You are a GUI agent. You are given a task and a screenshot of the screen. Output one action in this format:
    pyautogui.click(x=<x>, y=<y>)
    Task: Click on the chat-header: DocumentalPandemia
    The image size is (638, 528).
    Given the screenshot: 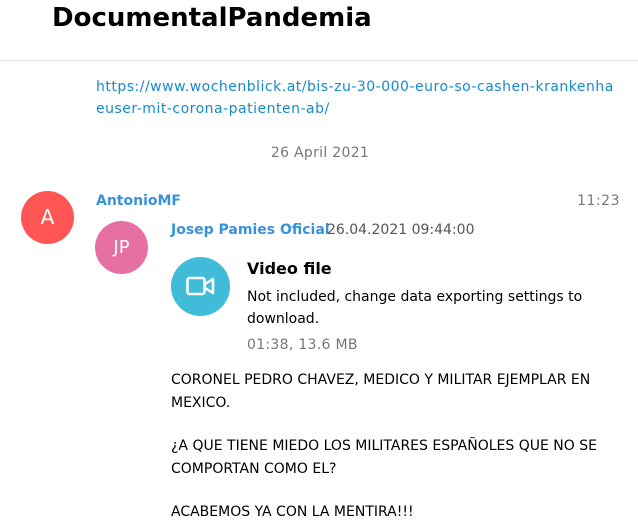 What is the action you would take?
    pyautogui.click(x=319, y=30)
    